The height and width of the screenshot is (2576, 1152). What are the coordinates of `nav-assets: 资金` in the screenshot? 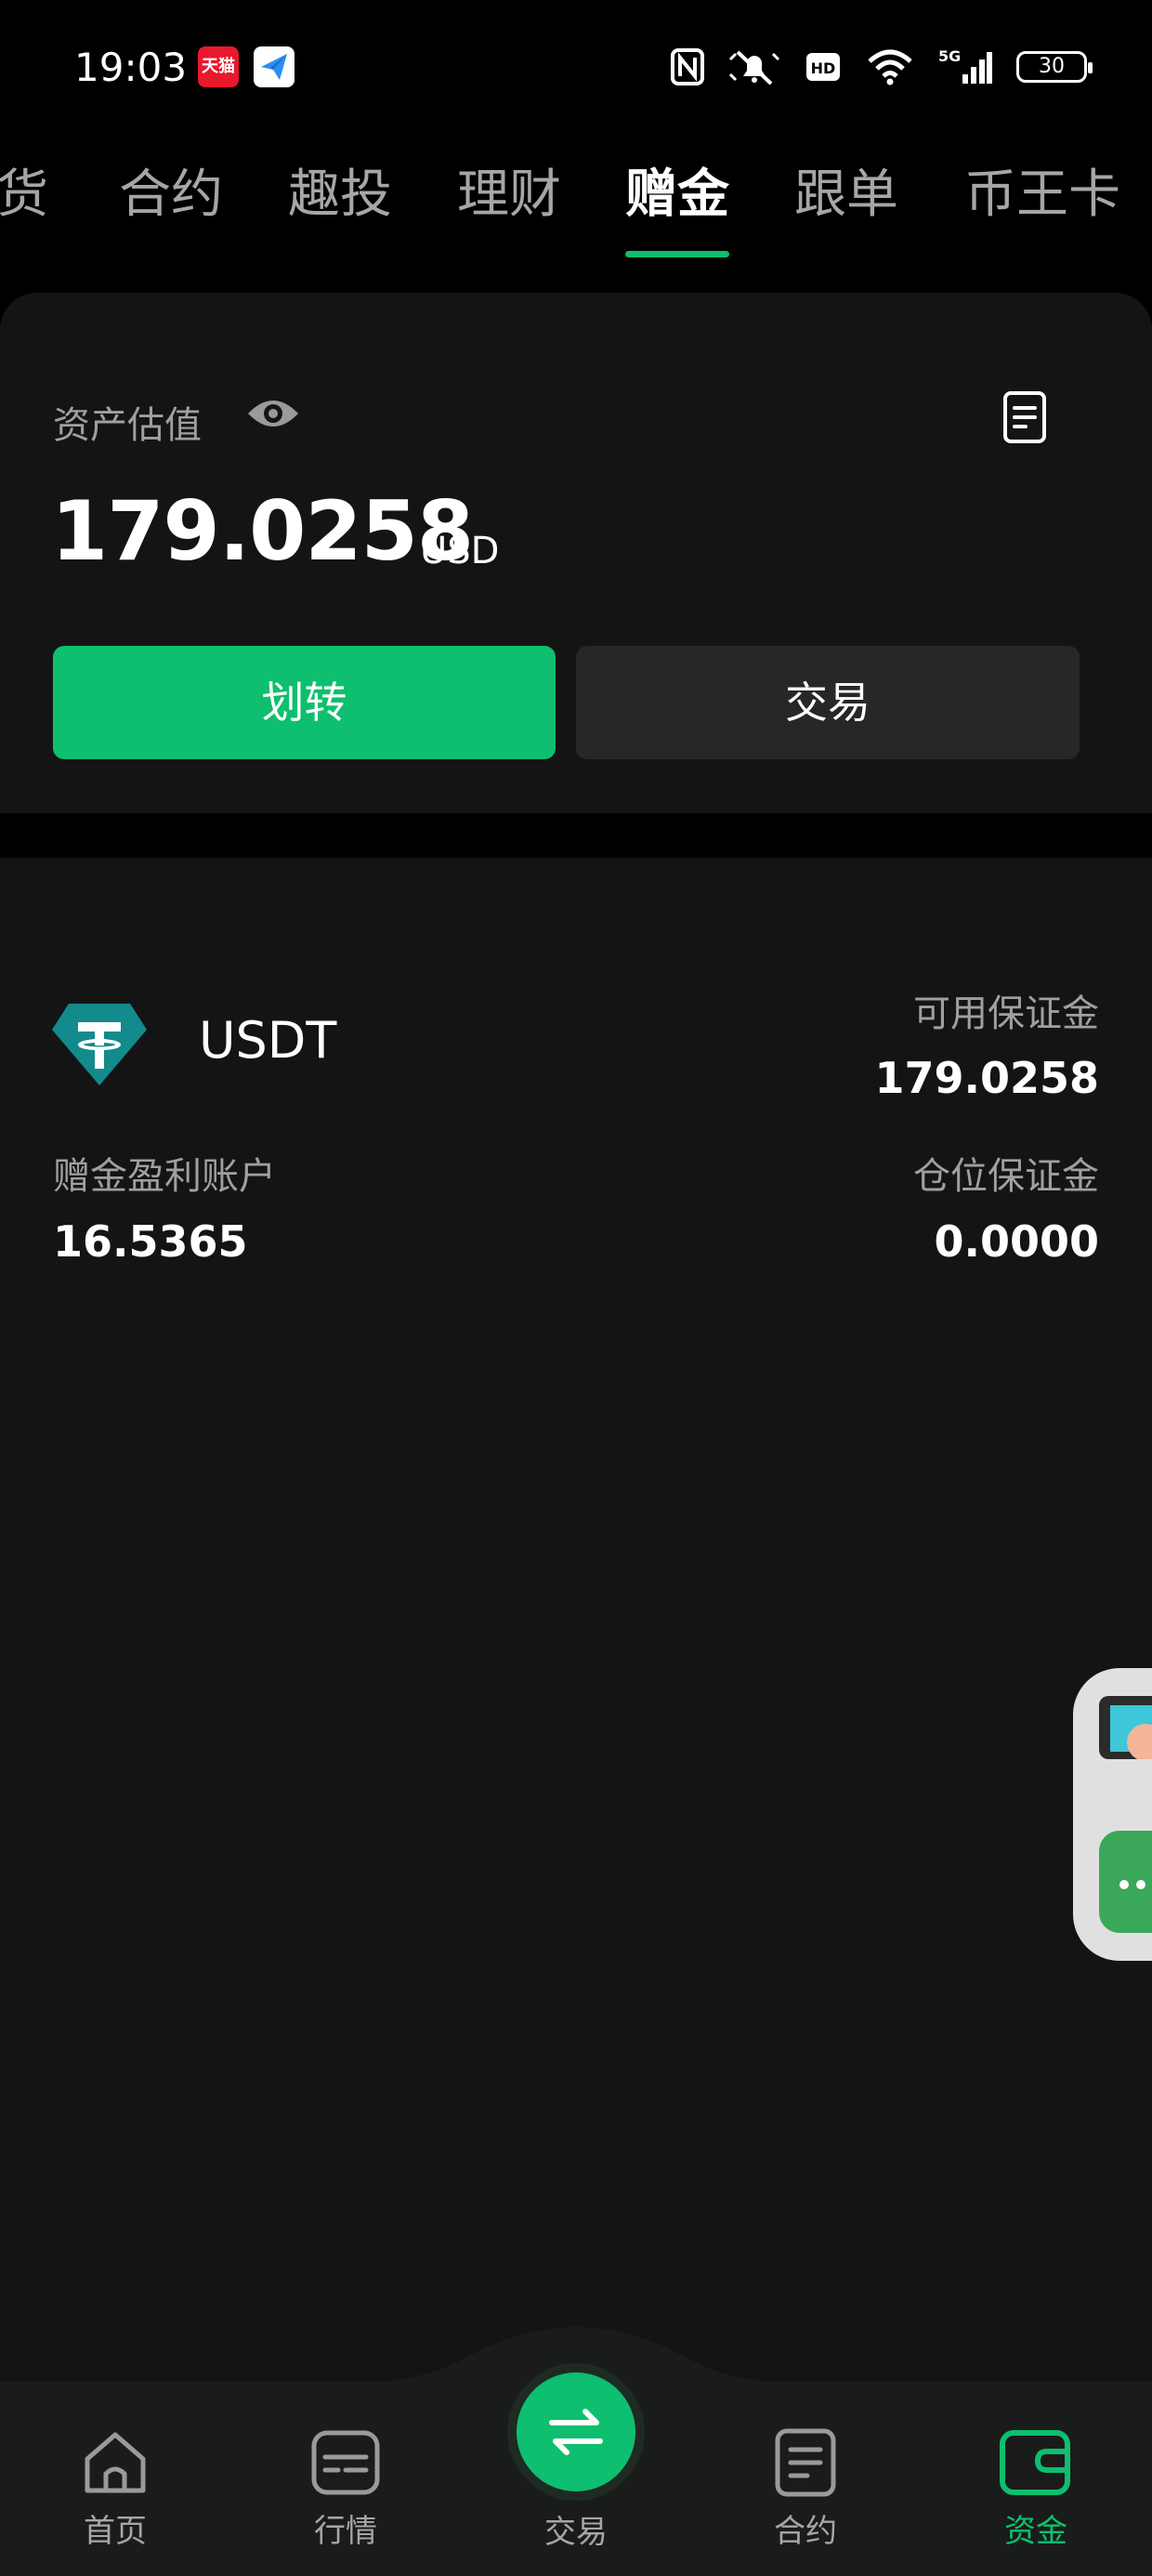 It's located at (1036, 2489).